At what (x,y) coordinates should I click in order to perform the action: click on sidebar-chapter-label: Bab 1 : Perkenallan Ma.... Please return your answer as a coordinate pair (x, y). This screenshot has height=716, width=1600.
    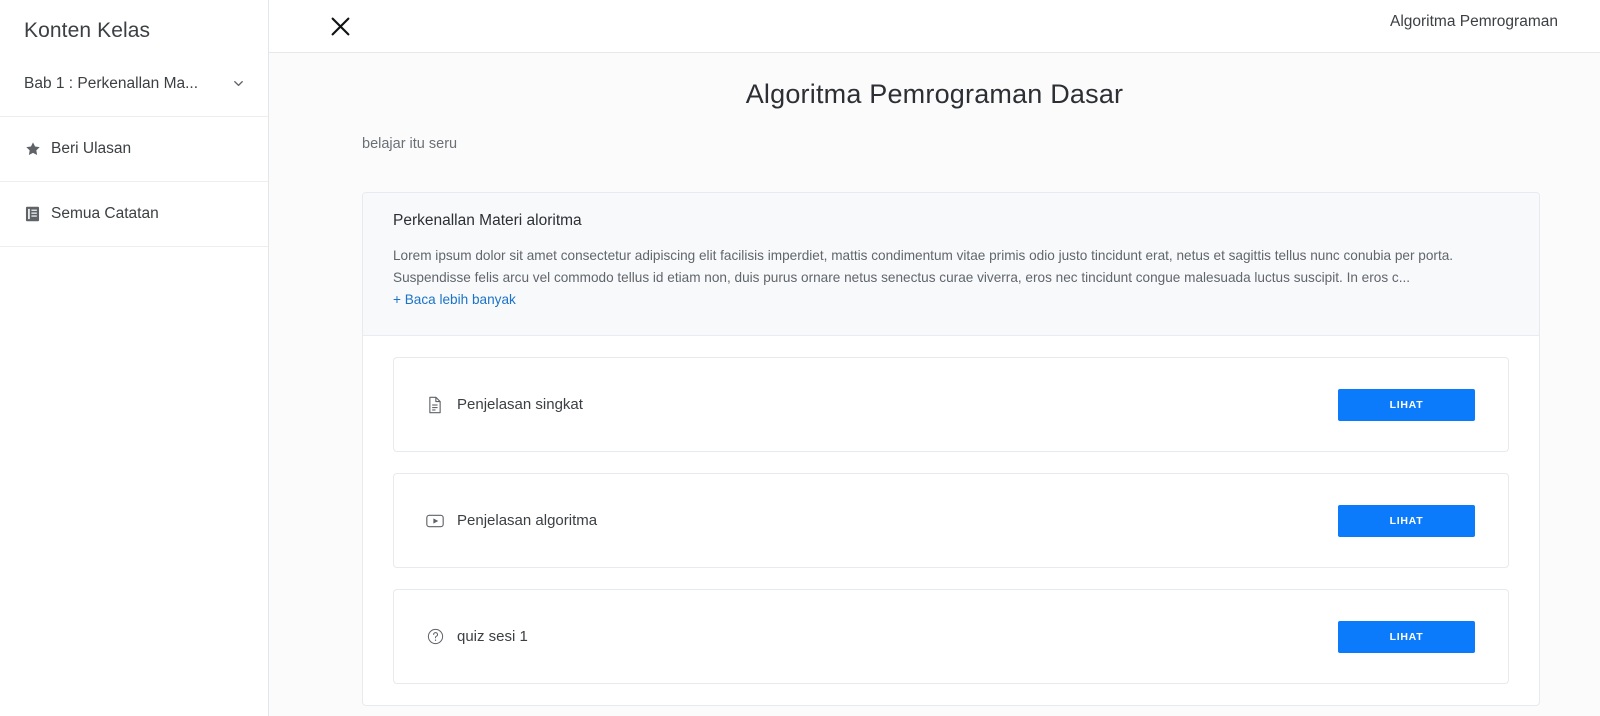
    Looking at the image, I should click on (111, 83).